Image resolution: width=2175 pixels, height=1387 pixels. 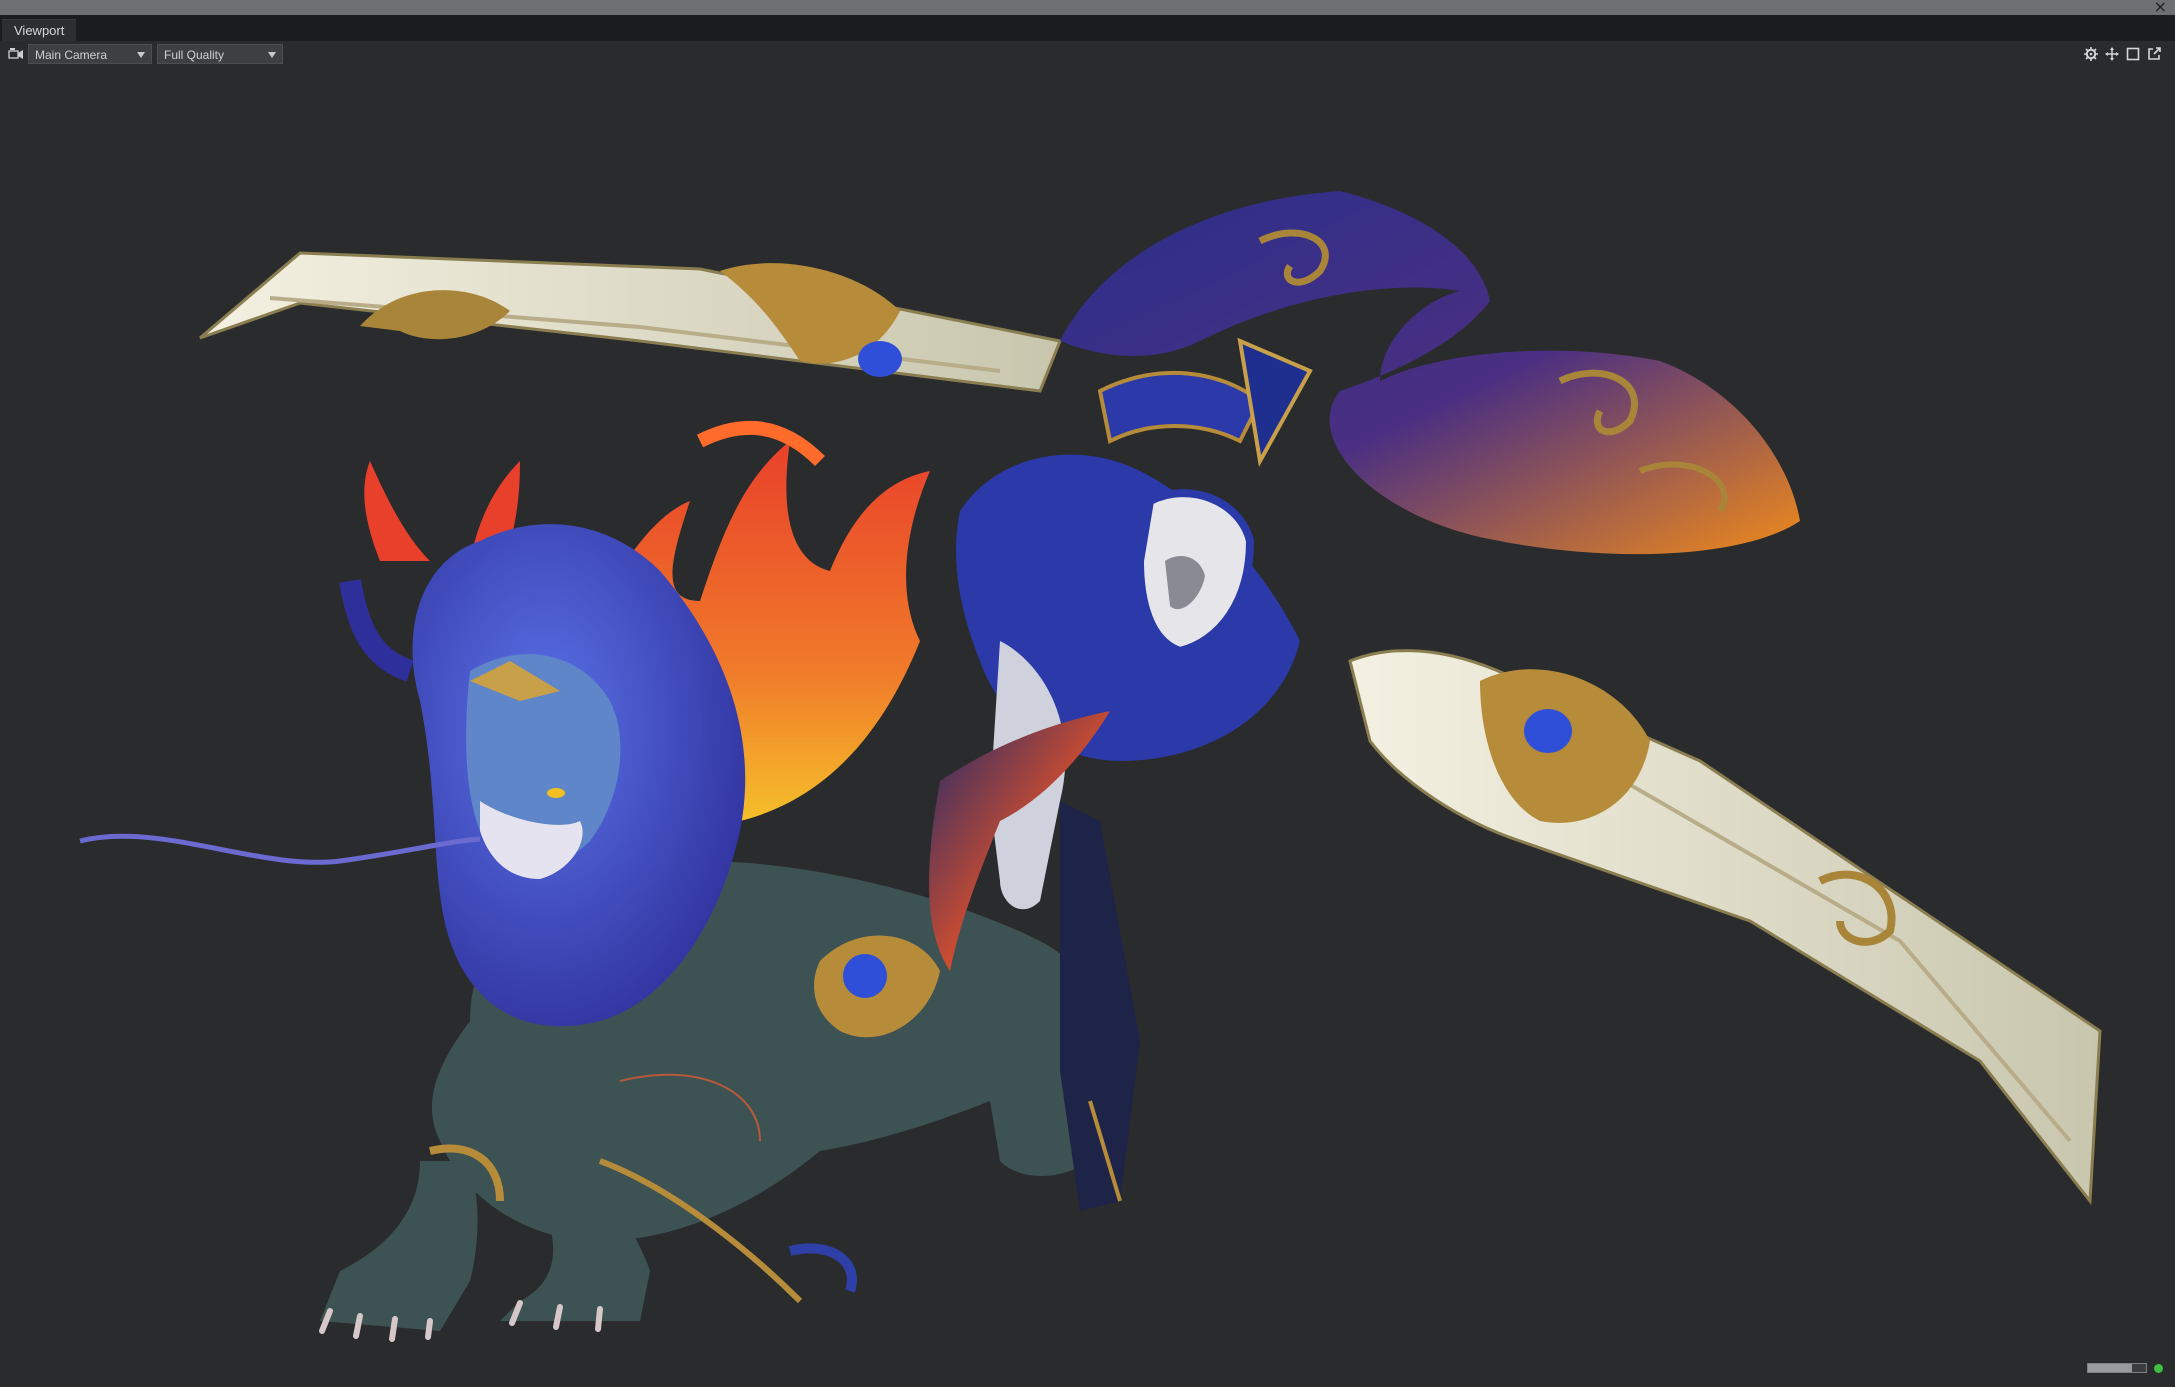 I want to click on render-progress-fill, so click(x=2110, y=1368).